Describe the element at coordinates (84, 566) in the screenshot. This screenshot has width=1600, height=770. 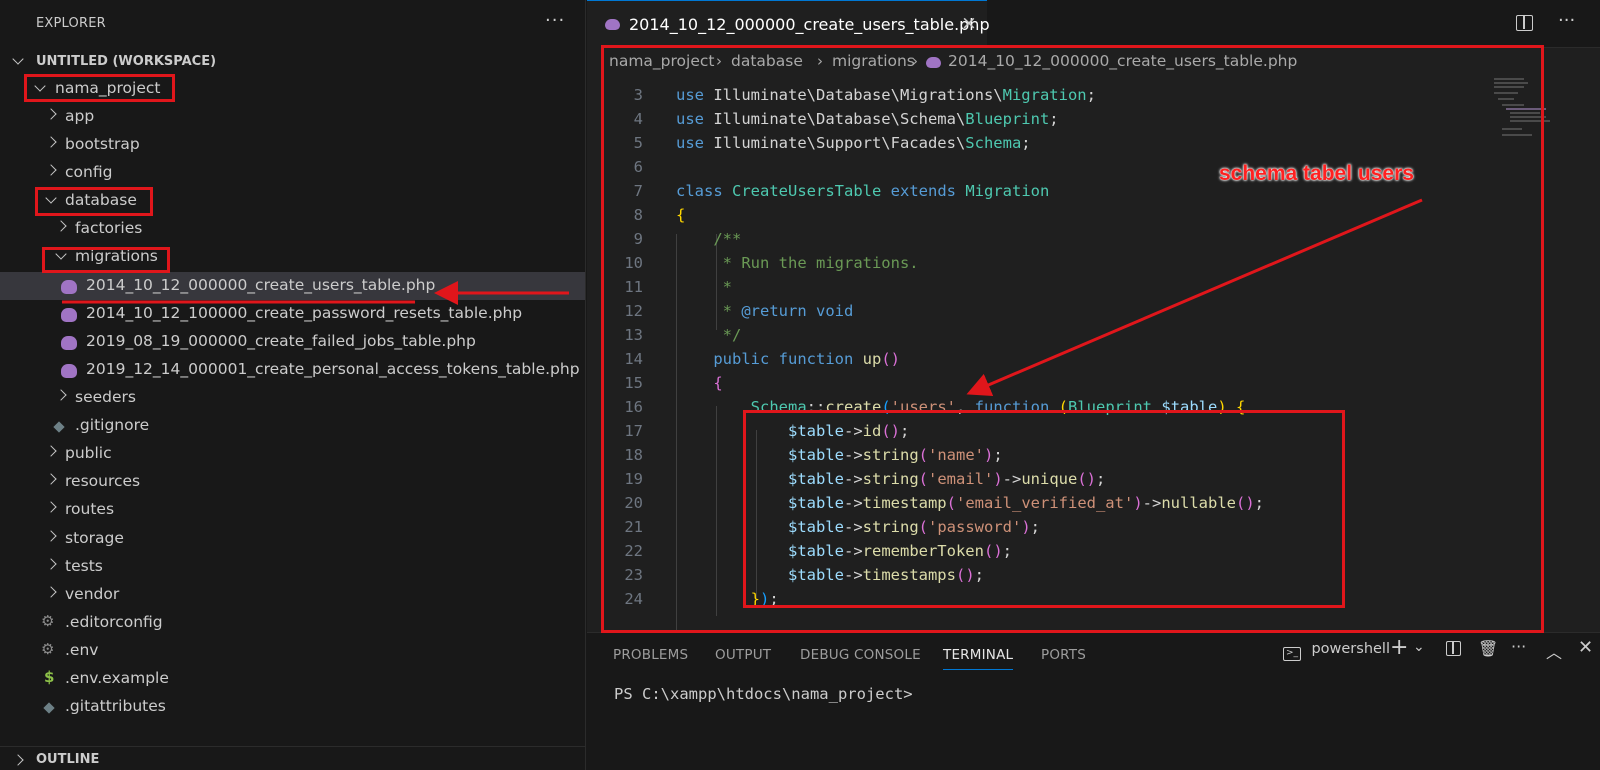
I see `tree-item-label: tests` at that location.